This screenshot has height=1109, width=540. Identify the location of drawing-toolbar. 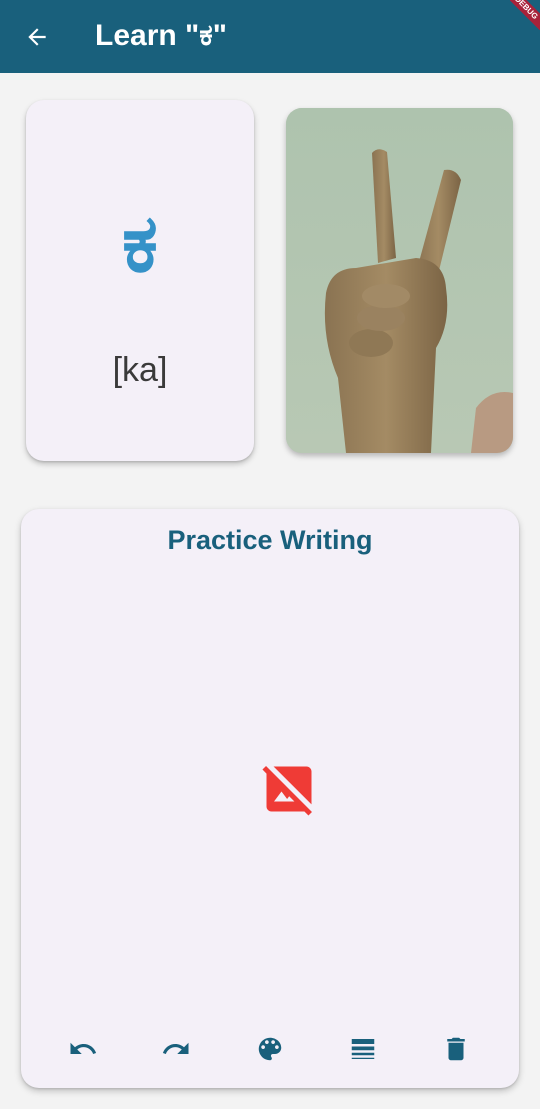
(270, 1049).